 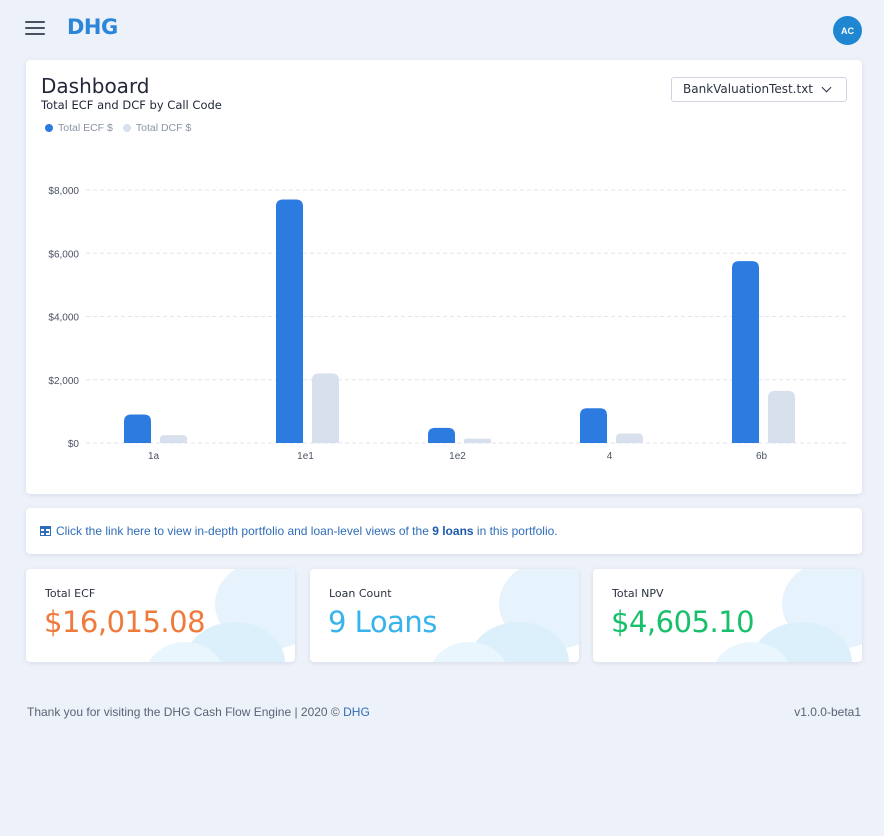 What do you see at coordinates (477, 440) in the screenshot?
I see `bar-dcf-1e2` at bounding box center [477, 440].